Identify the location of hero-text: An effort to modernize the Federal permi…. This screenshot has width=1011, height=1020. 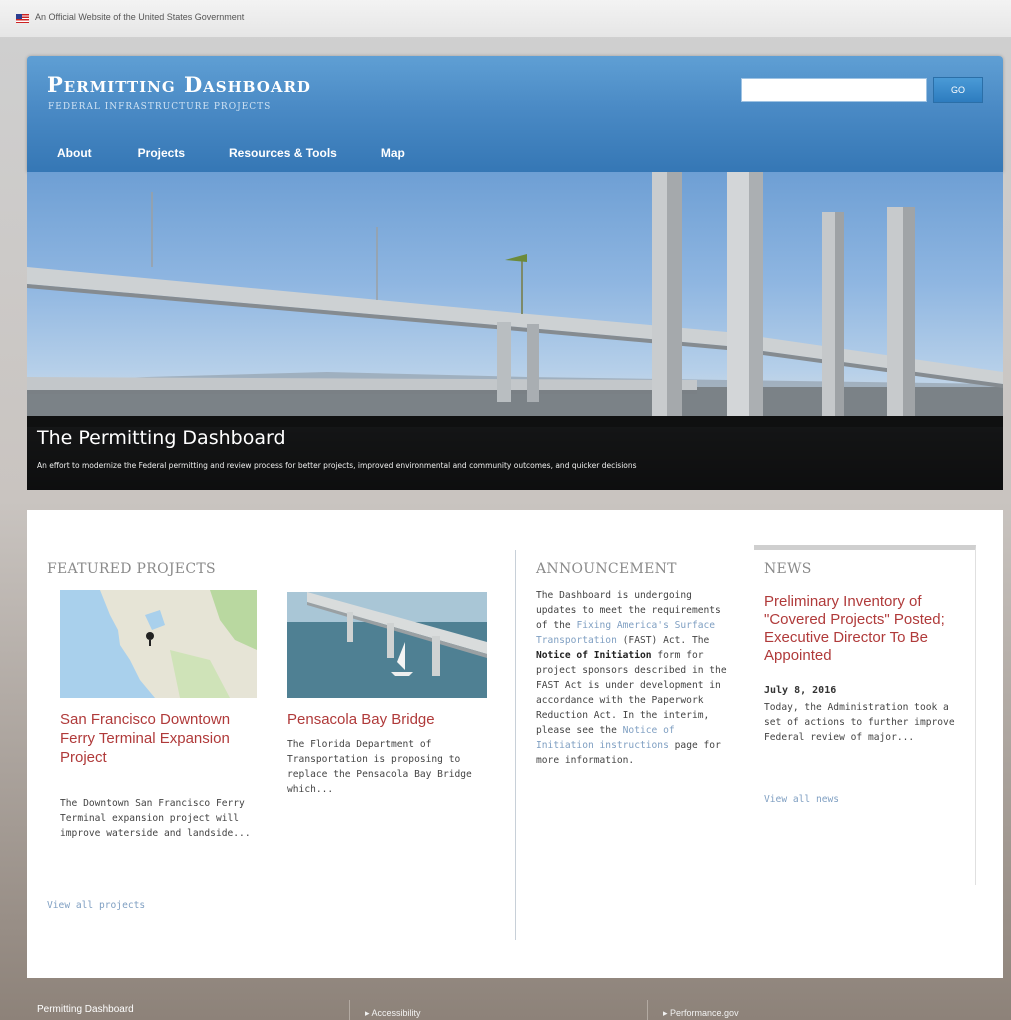
(337, 465).